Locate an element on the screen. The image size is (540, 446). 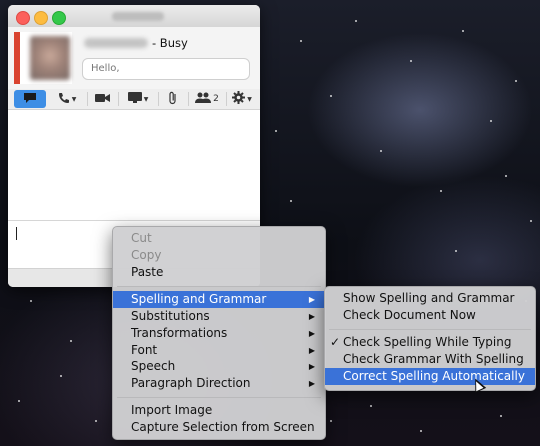
menu-item-label: Show Spelling and Grammar is located at coordinates (429, 298).